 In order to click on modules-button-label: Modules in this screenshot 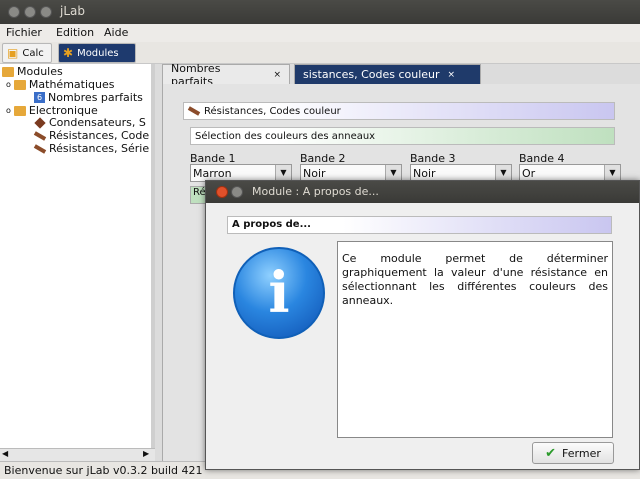, I will do `click(98, 53)`.